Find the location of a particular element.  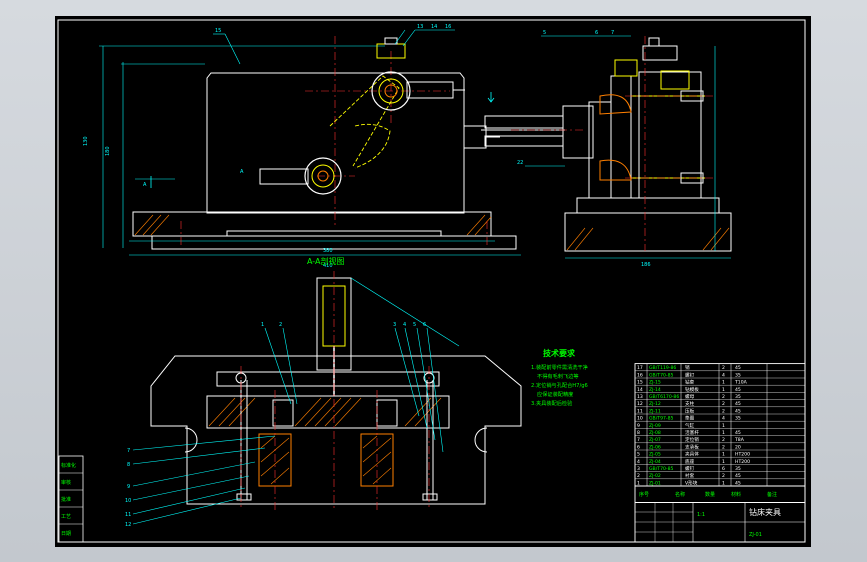

callout-label: 5 is located at coordinates (414, 325).